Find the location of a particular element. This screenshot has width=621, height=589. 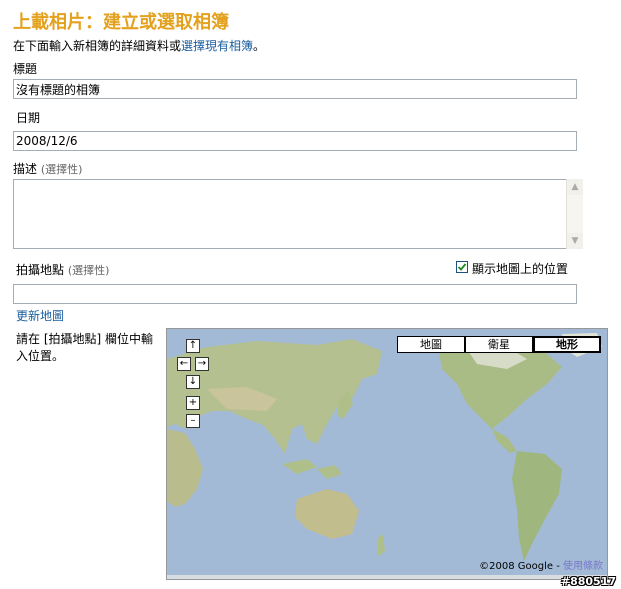

choose-existing-album-link: 選擇現有相簿 is located at coordinates (217, 46).